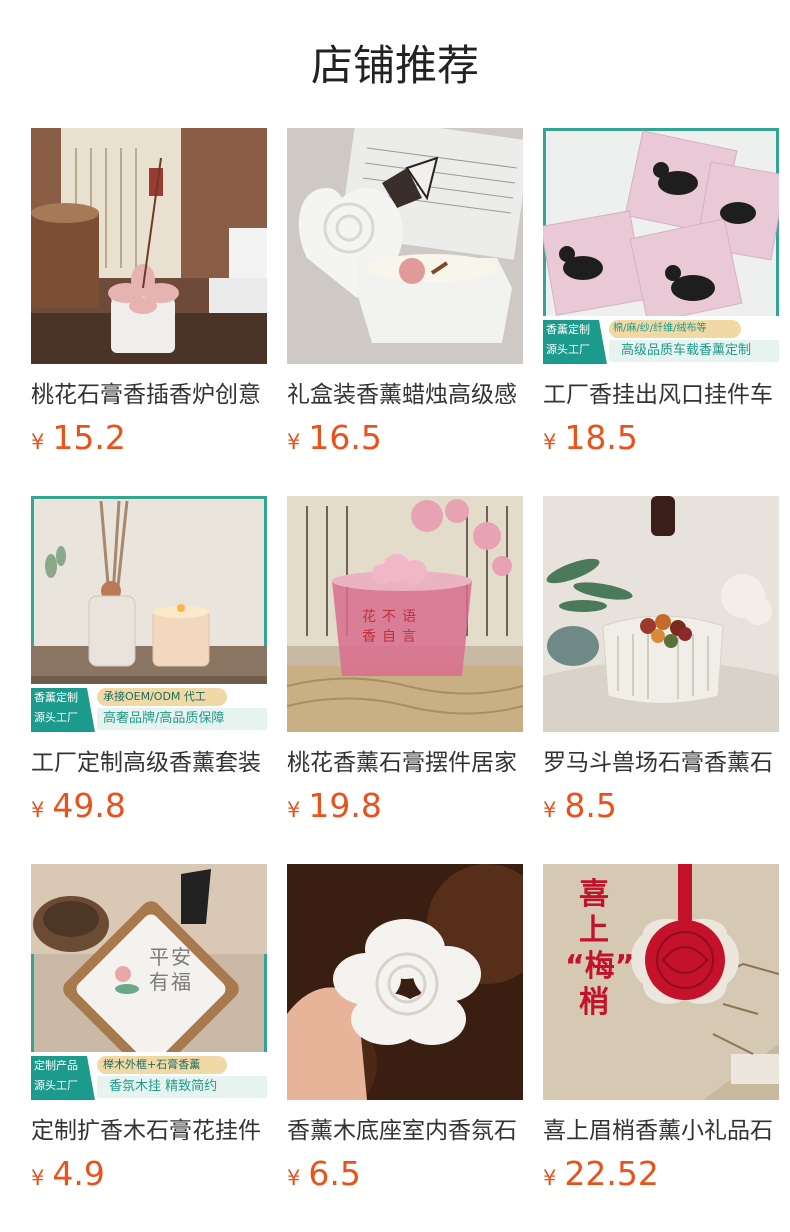 The image size is (790, 1232). What do you see at coordinates (78, 1173) in the screenshot?
I see `price-value: 4.9` at bounding box center [78, 1173].